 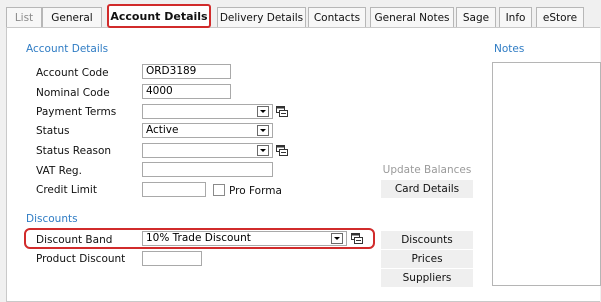 I want to click on credit-limit-label: Credit Limit, so click(x=66, y=190).